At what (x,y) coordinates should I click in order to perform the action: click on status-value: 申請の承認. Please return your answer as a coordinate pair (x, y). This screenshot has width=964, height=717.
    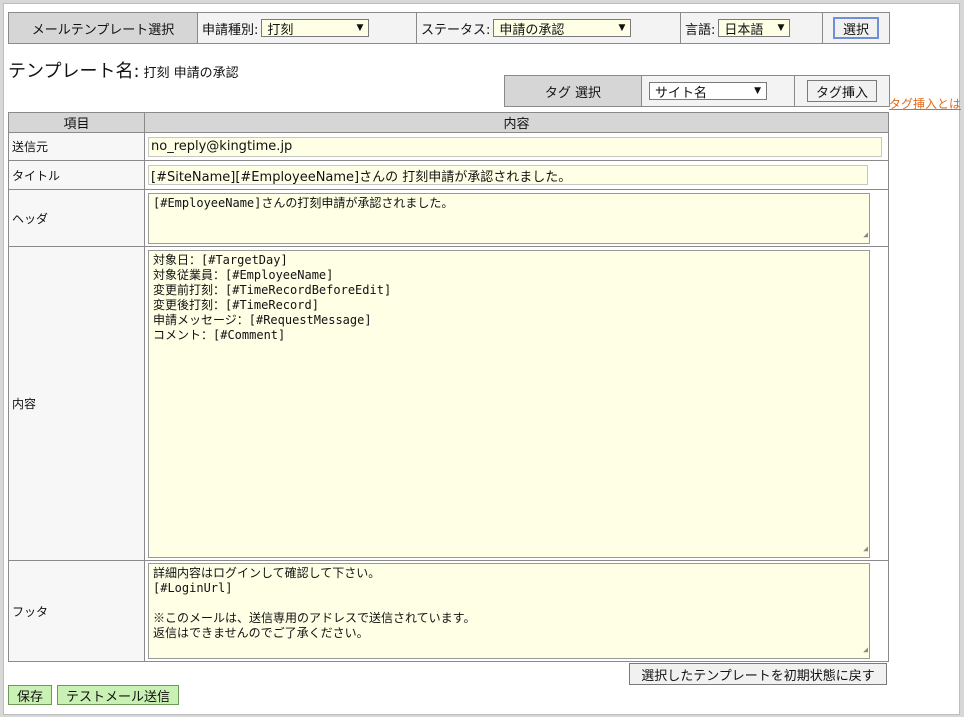
    Looking at the image, I should click on (532, 30).